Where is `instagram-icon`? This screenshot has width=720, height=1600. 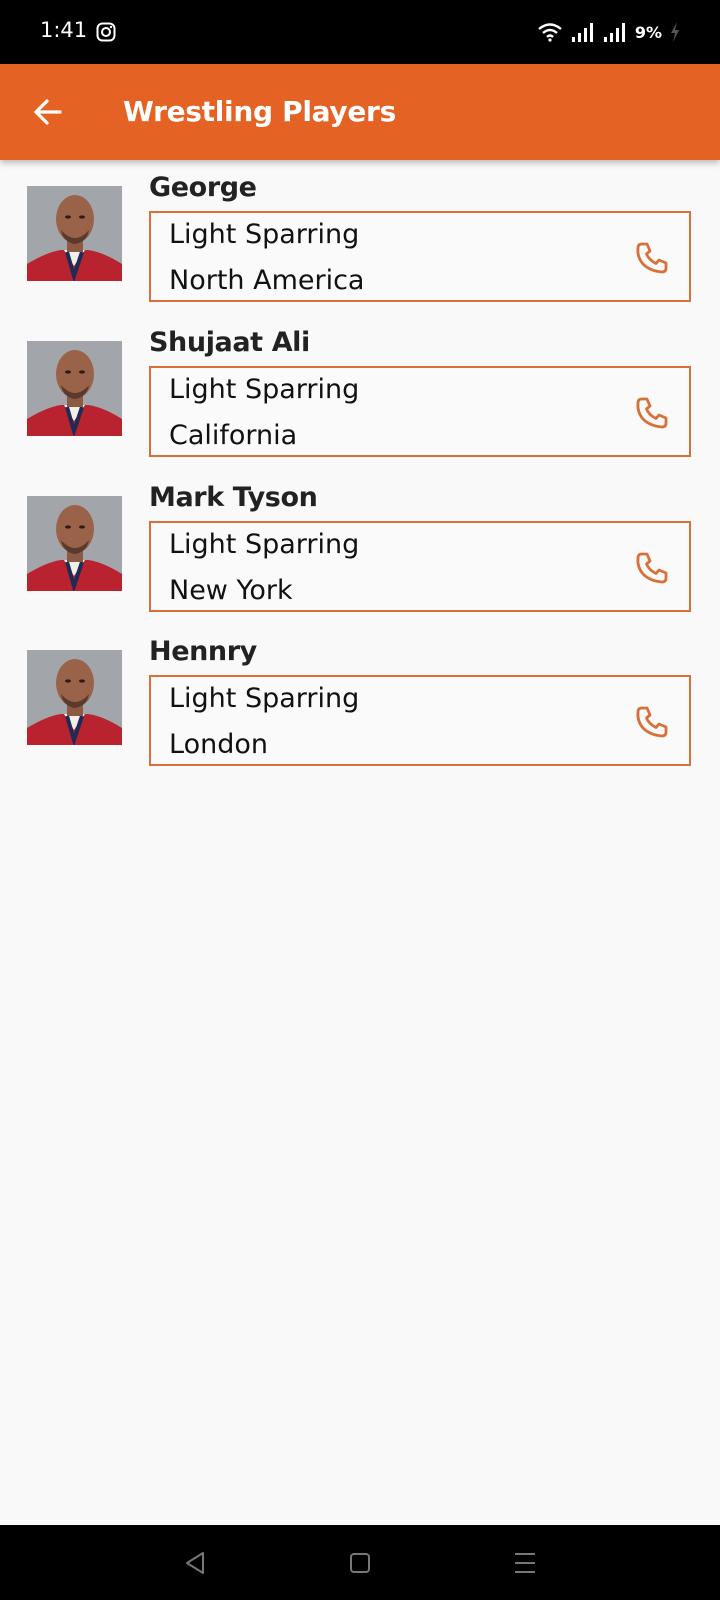 instagram-icon is located at coordinates (106, 32).